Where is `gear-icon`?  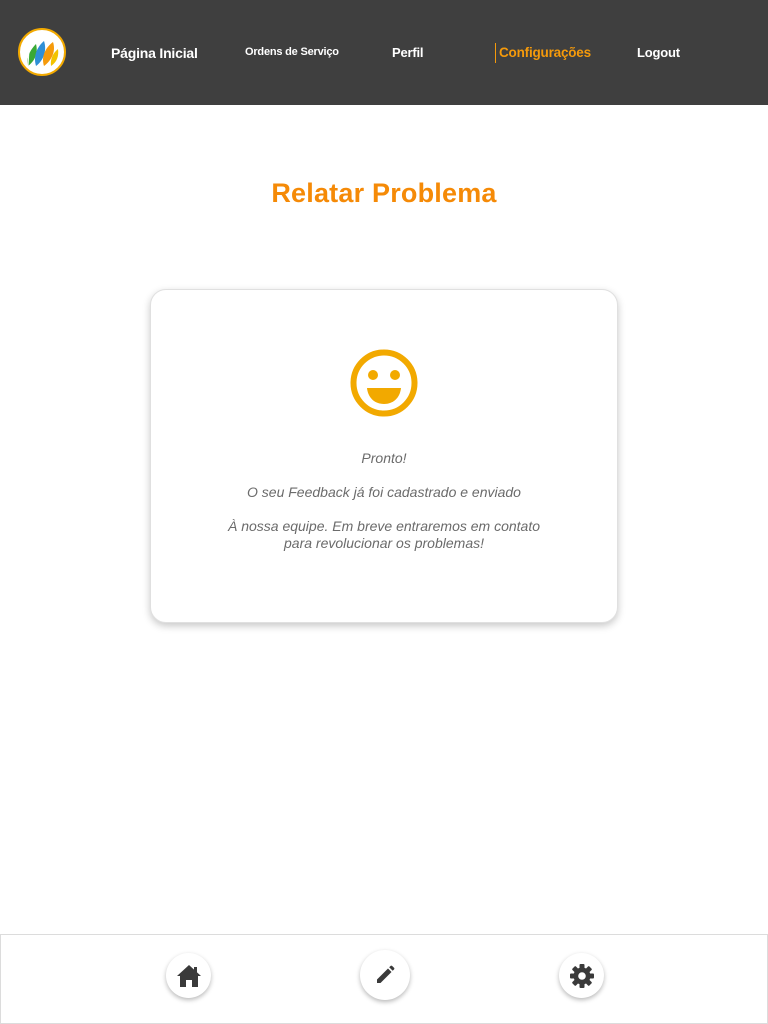
gear-icon is located at coordinates (581, 975).